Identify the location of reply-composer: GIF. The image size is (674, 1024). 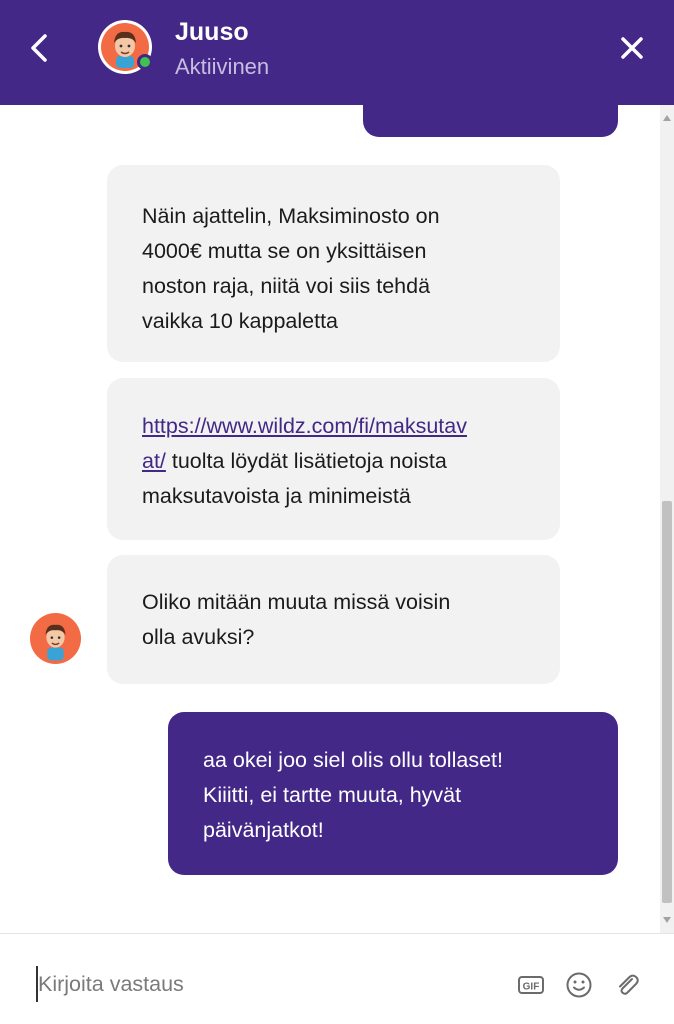
(337, 978).